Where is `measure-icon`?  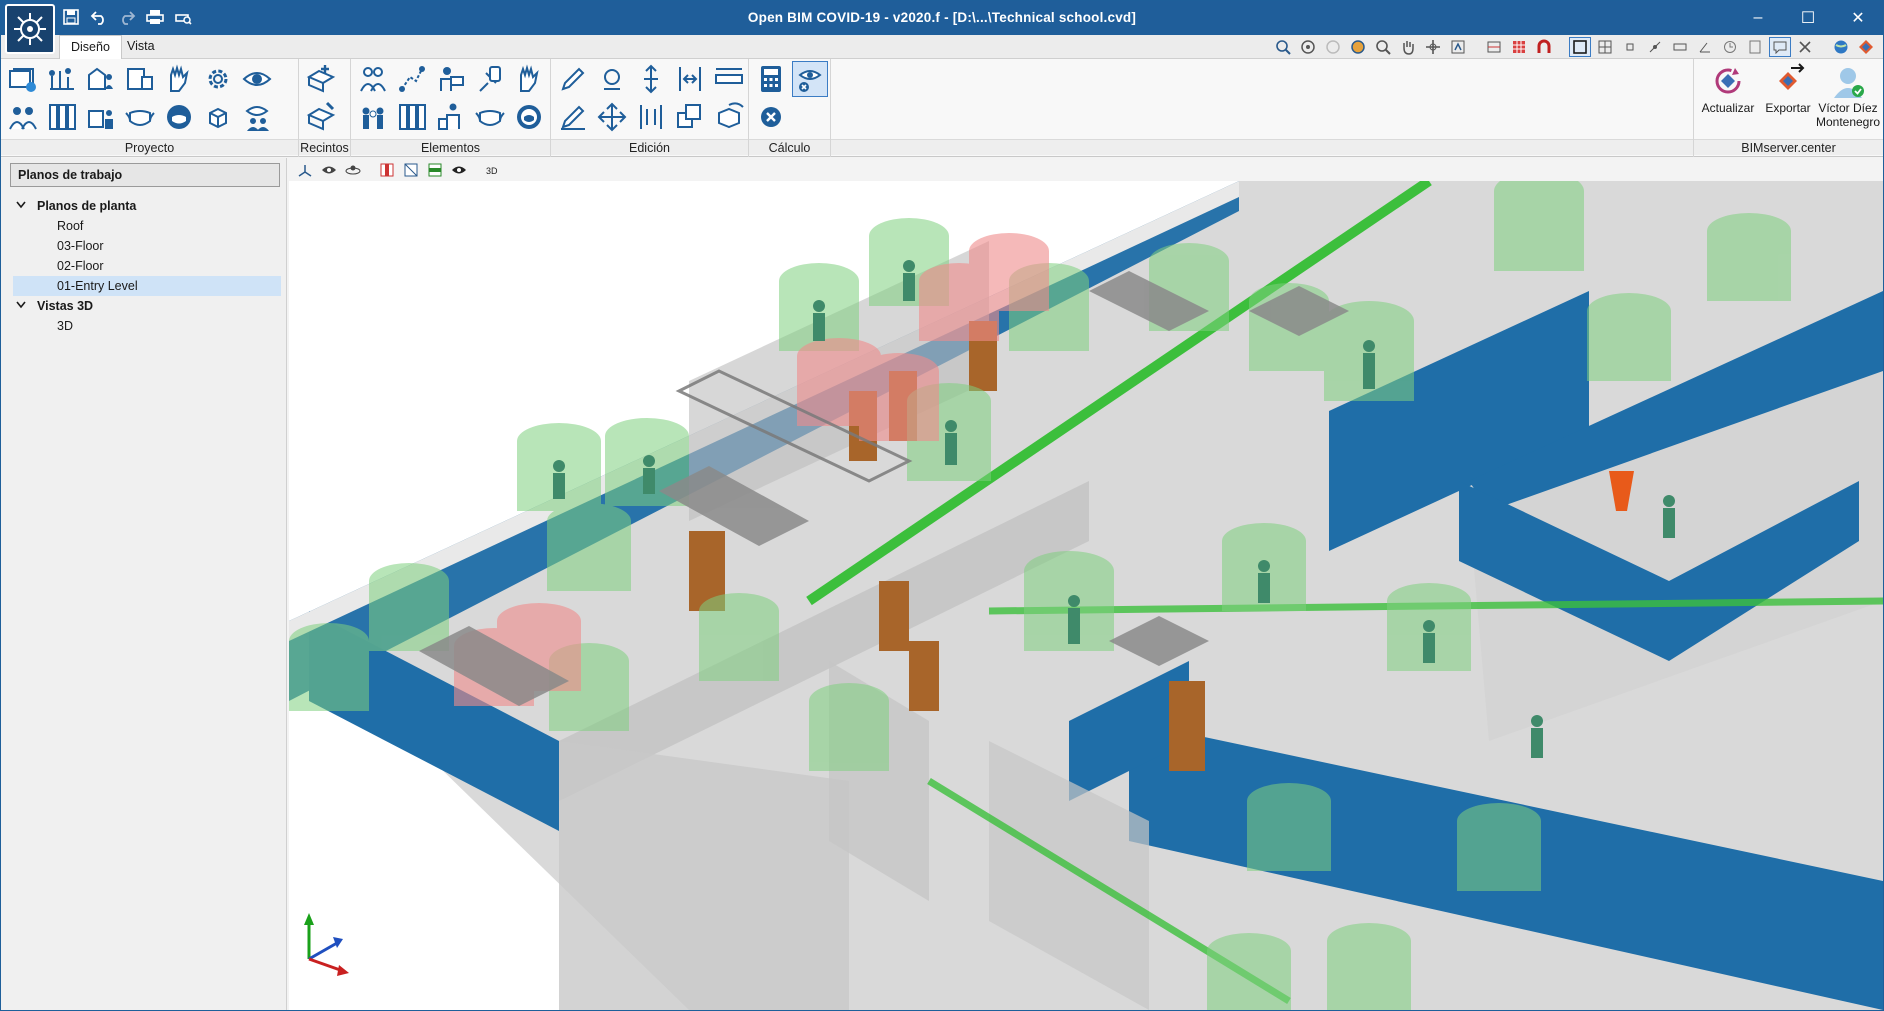 measure-icon is located at coordinates (1680, 47).